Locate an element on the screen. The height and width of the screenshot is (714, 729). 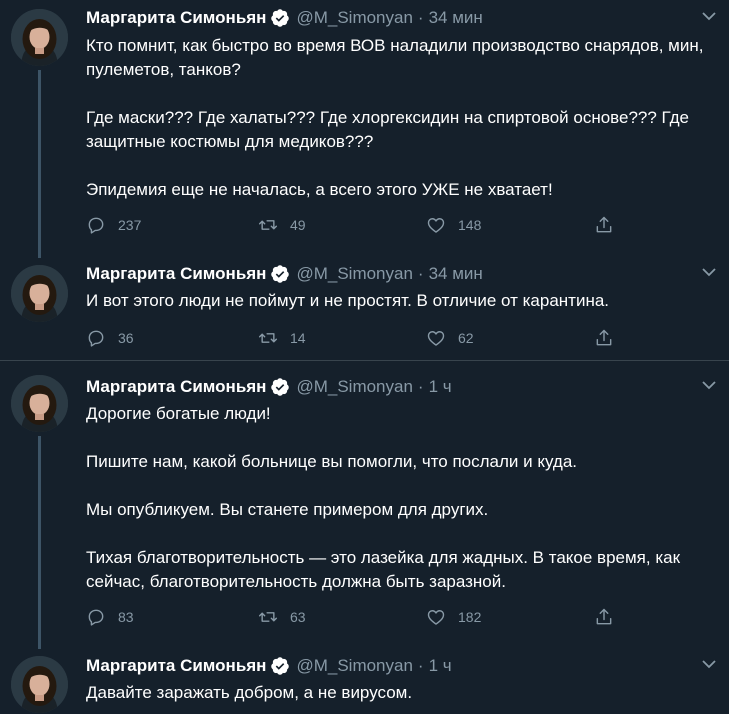
retweet-button: 14 is located at coordinates (282, 338).